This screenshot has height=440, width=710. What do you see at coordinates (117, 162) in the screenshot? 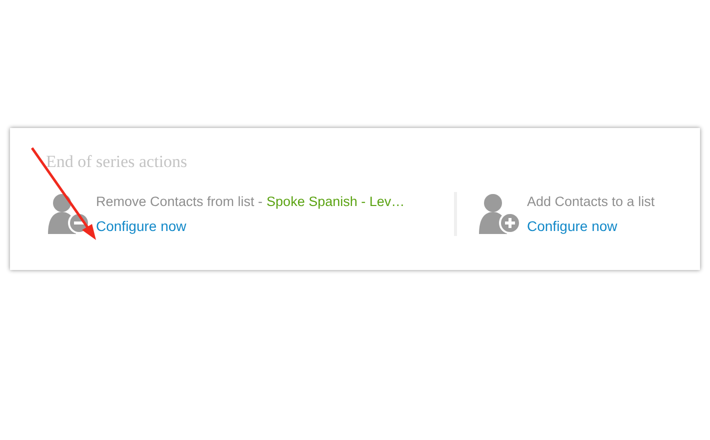
I see `section-title: End of series actions` at bounding box center [117, 162].